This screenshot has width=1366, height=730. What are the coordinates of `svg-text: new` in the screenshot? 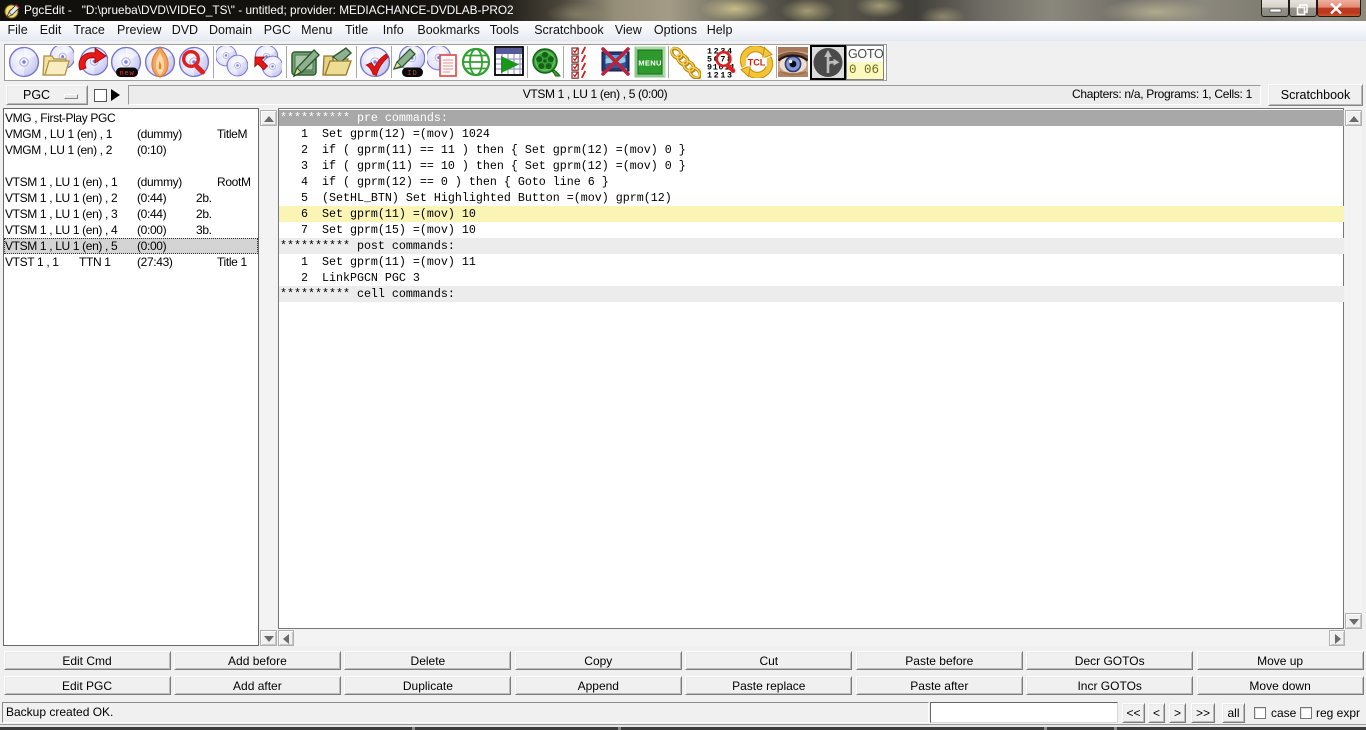 It's located at (126, 74).